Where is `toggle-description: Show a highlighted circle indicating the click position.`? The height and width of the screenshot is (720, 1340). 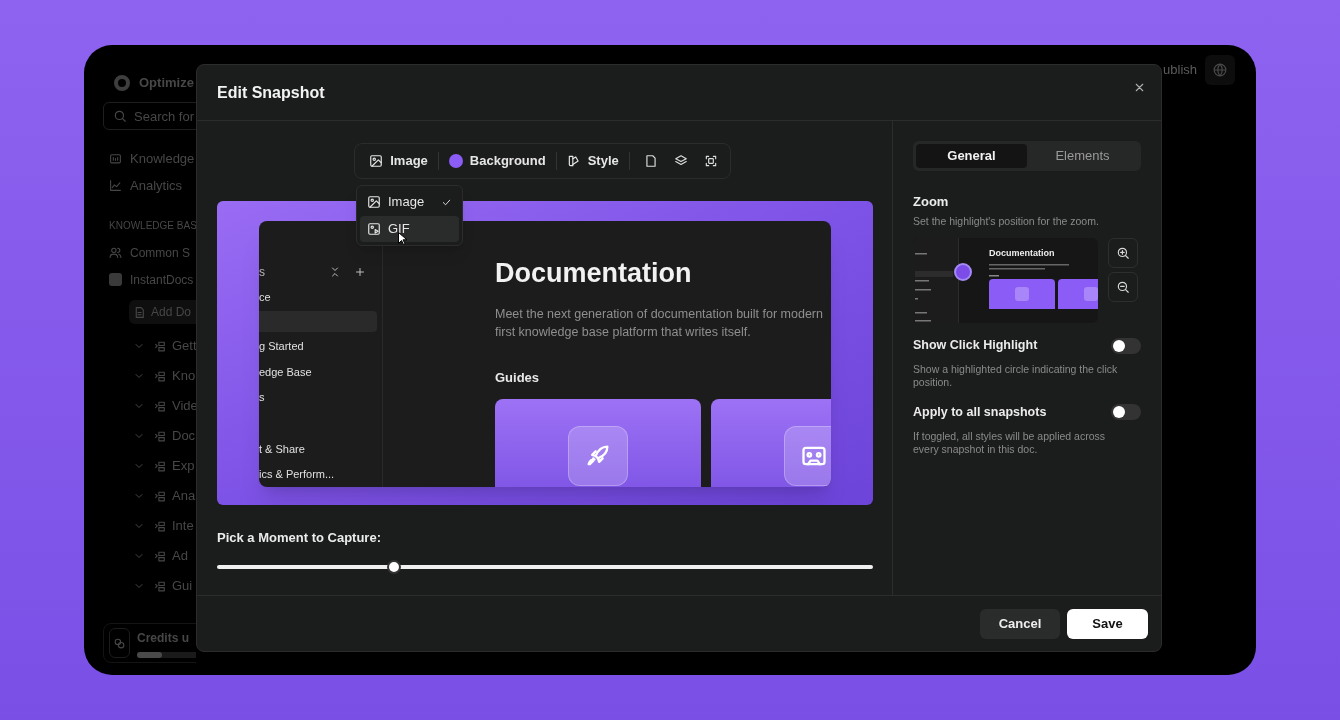 toggle-description: Show a highlighted circle indicating the click position. is located at coordinates (1016, 376).